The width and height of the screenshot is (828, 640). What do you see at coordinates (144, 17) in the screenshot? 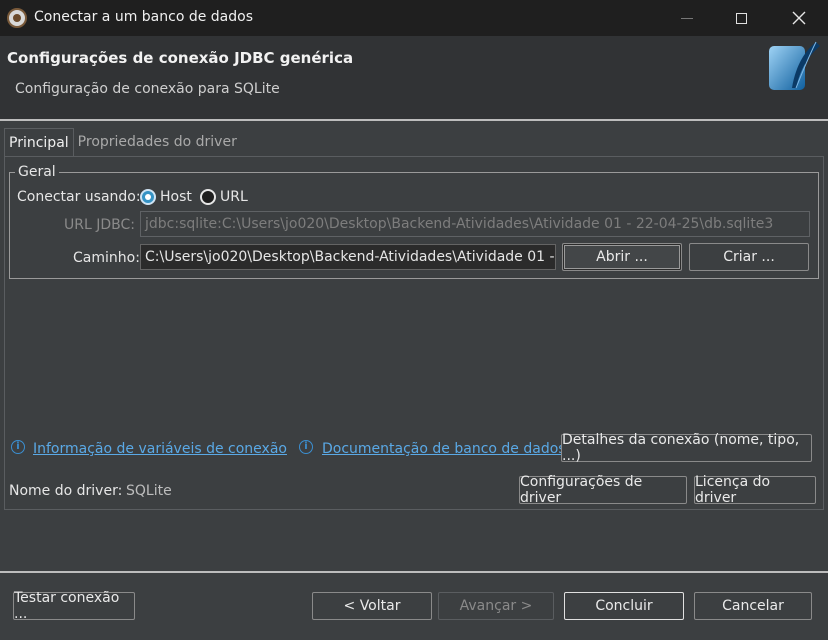
I see `window-title: Conectar a um banco de dados` at bounding box center [144, 17].